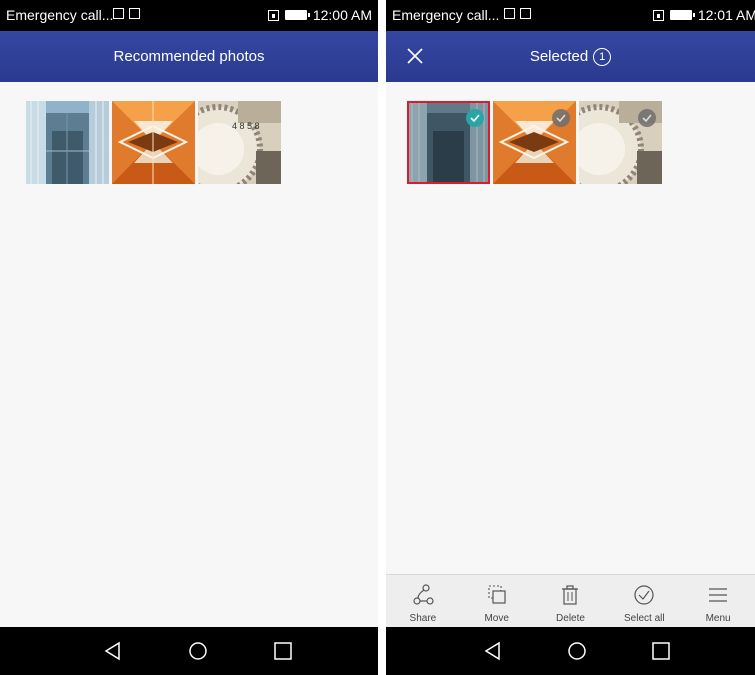  What do you see at coordinates (718, 595) in the screenshot?
I see `menu-icon` at bounding box center [718, 595].